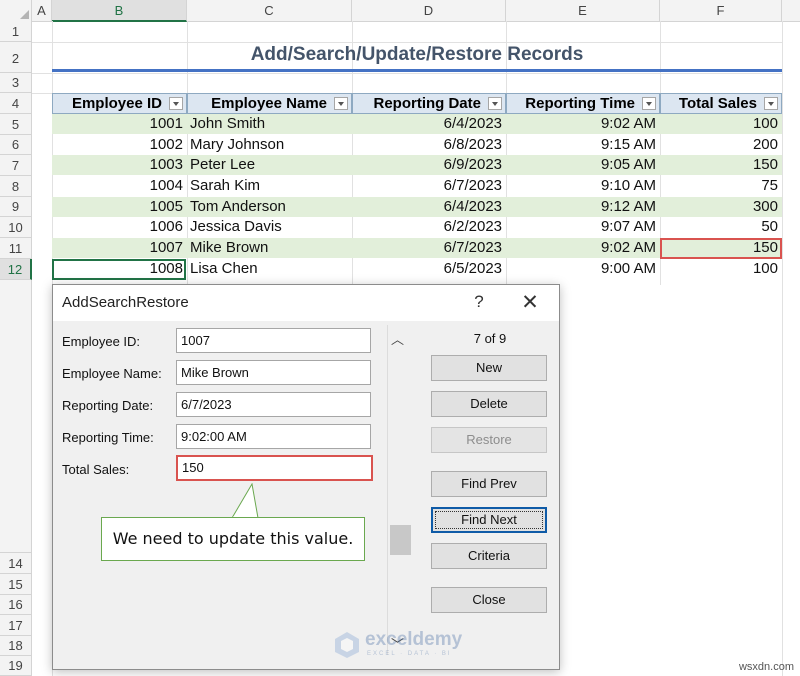 The width and height of the screenshot is (800, 676). Describe the element at coordinates (16, 103) in the screenshot. I see `row-header-4: 4` at that location.